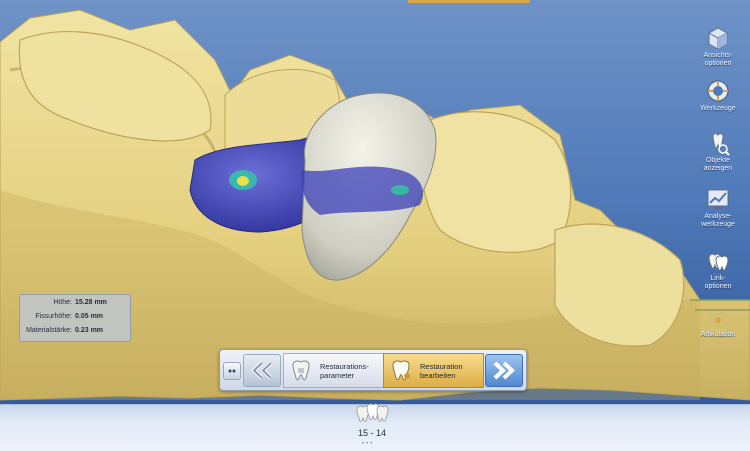 The image size is (750, 451). I want to click on tool-articulation: Artikulation, so click(718, 324).